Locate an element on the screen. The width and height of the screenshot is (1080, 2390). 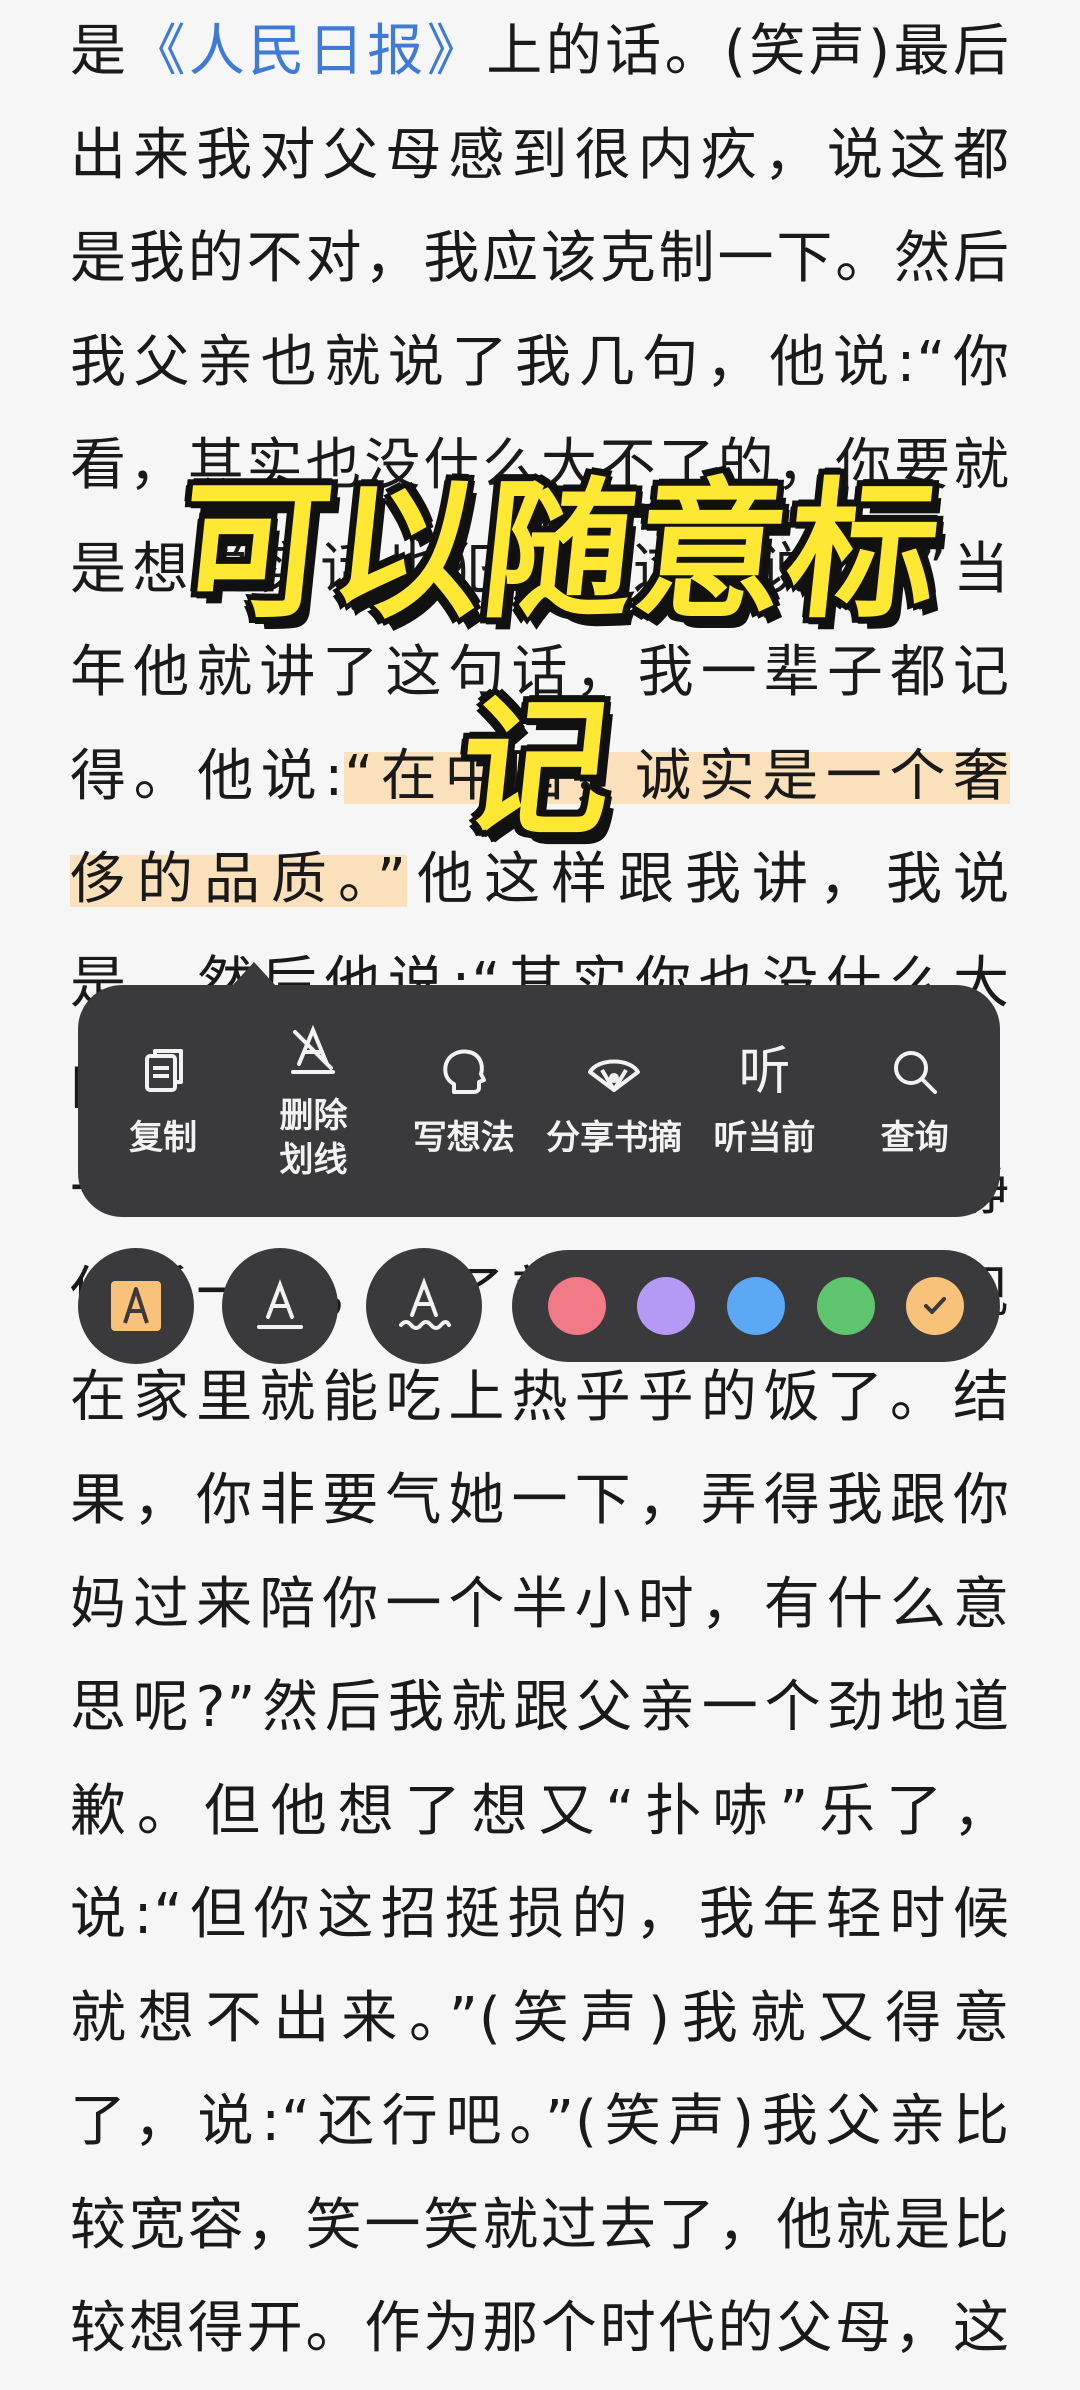
color-swatch-orange is located at coordinates (935, 1306).